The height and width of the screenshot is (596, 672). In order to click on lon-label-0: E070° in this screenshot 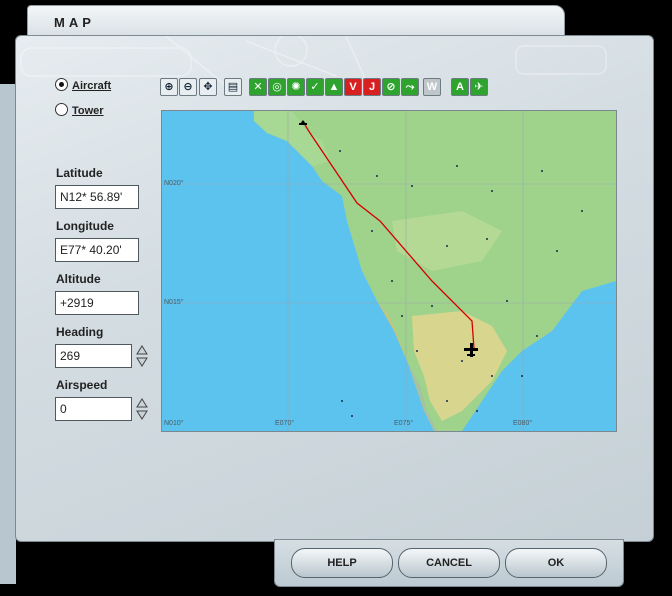, I will do `click(285, 423)`.